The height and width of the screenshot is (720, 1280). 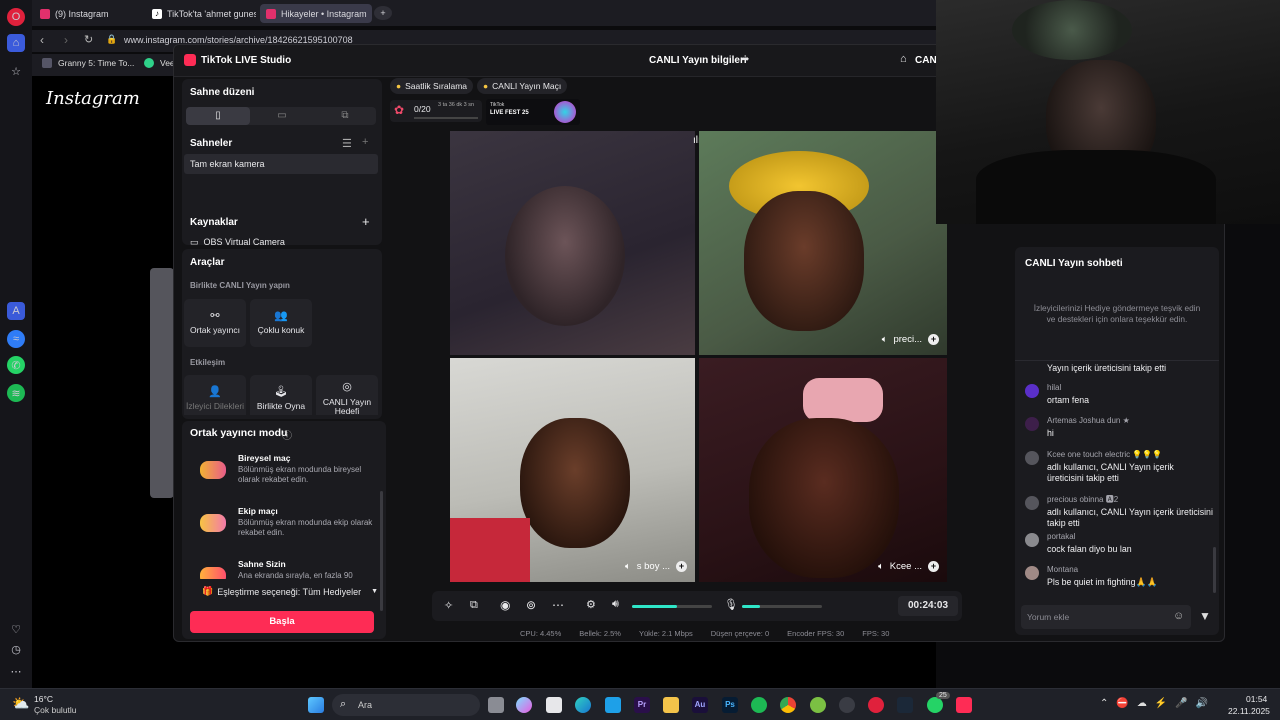 I want to click on steam-icon, so click(x=905, y=705).